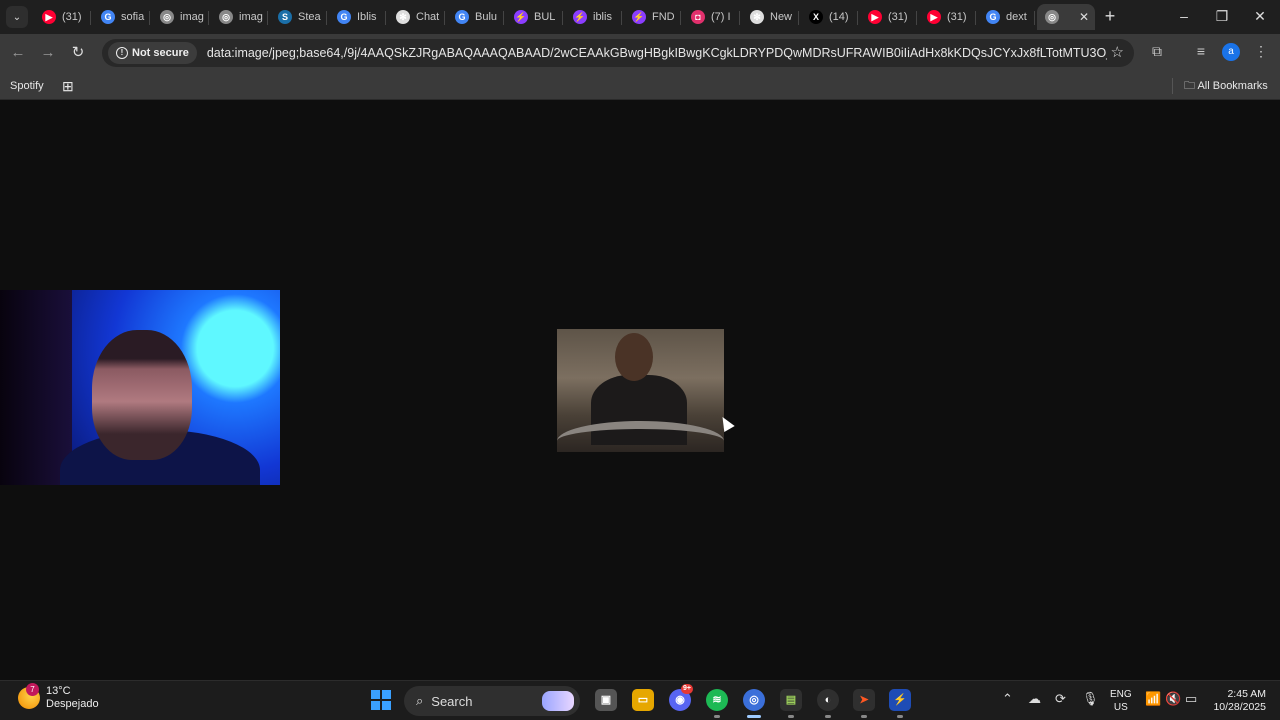  I want to click on browser-tab: ✻ New, so click(770, 17).